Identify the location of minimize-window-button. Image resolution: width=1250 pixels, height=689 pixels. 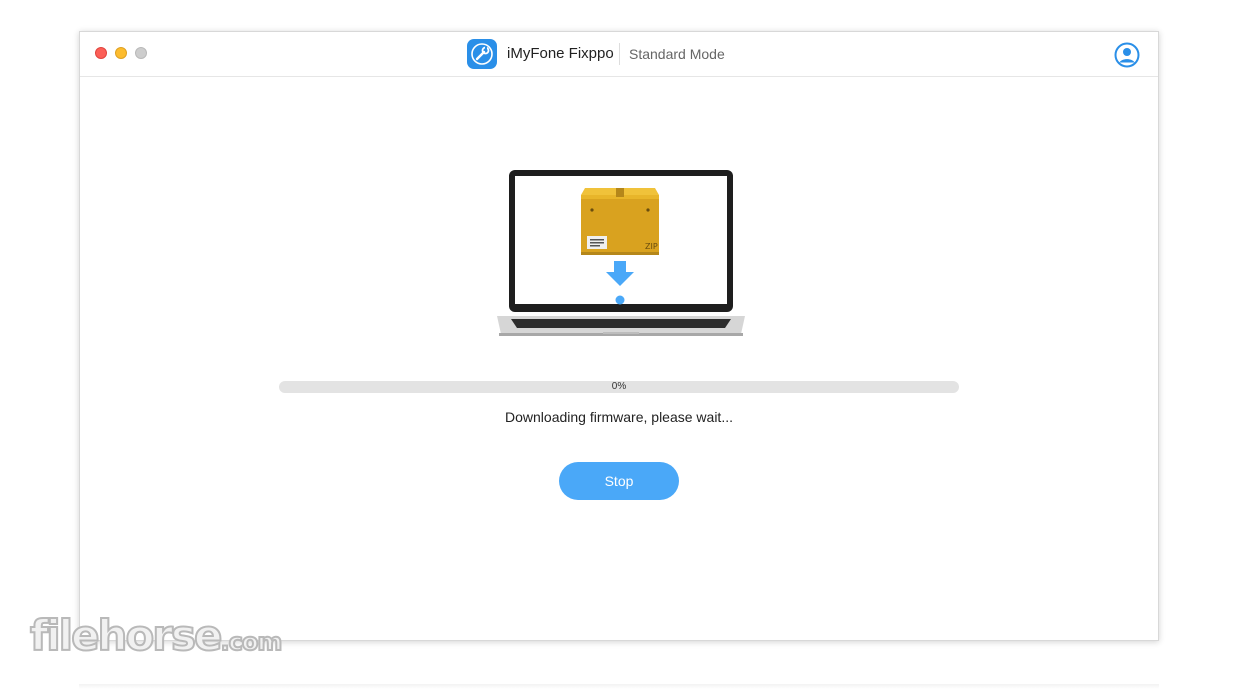
(121, 53).